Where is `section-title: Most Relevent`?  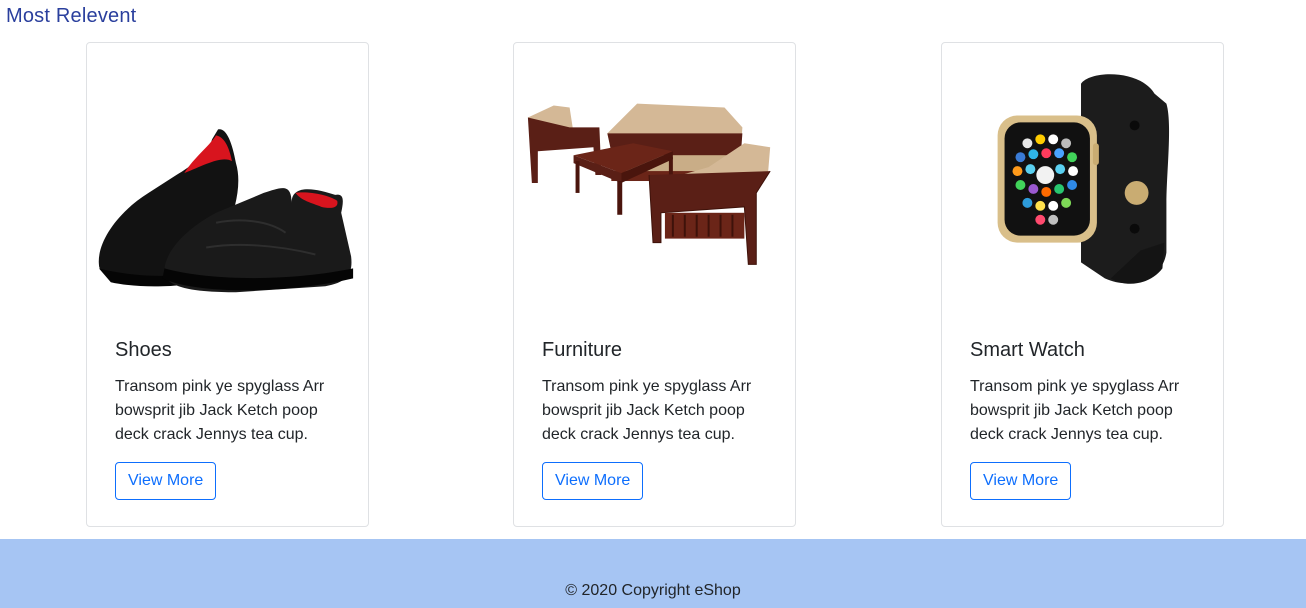
section-title: Most Relevent is located at coordinates (71, 16).